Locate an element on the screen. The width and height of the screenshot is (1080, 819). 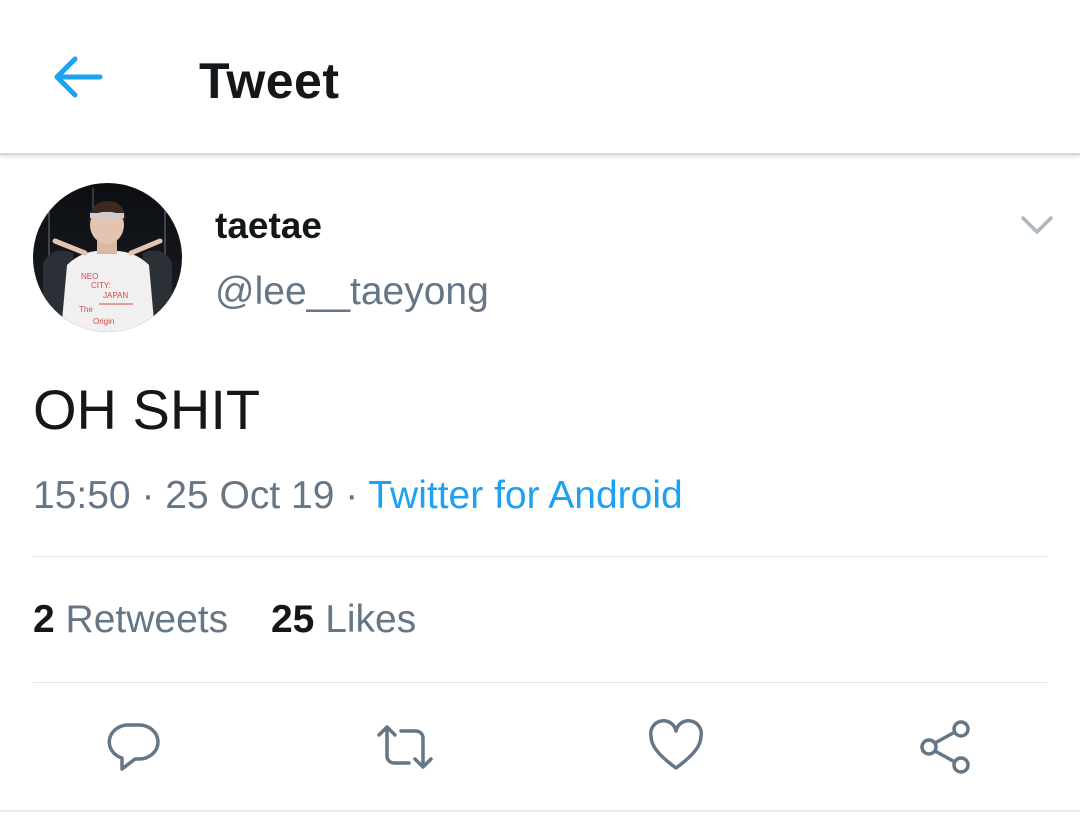
tweet-date: 25 Oct 19 is located at coordinates (250, 495).